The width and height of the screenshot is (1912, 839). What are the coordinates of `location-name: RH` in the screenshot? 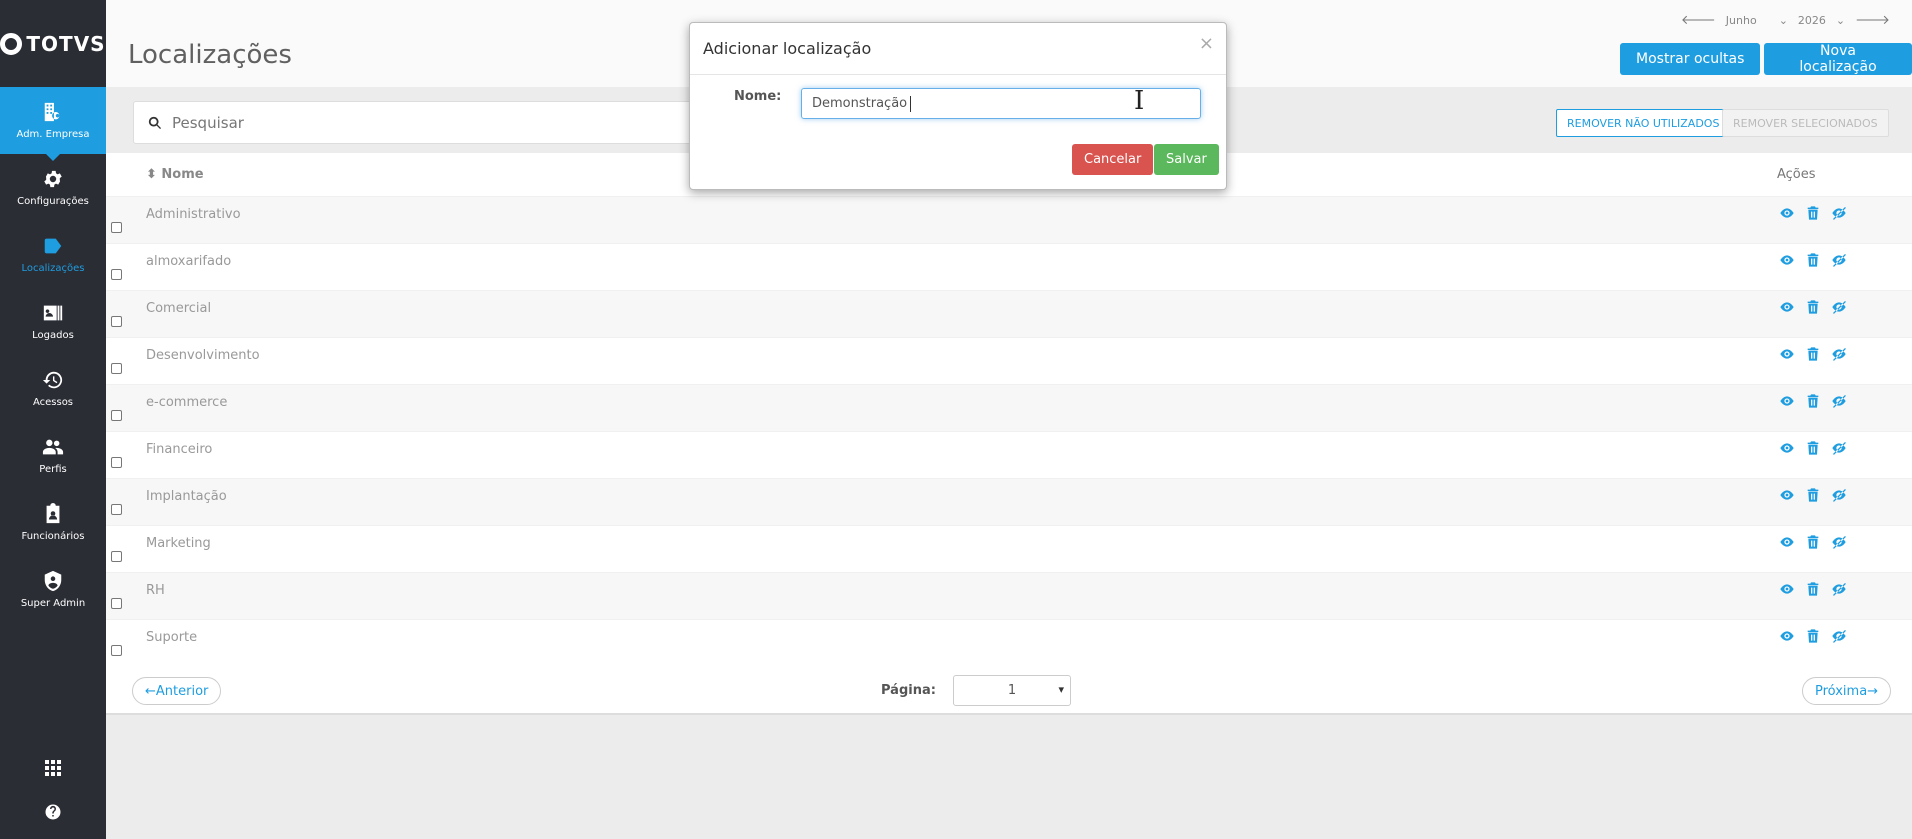 It's located at (155, 590).